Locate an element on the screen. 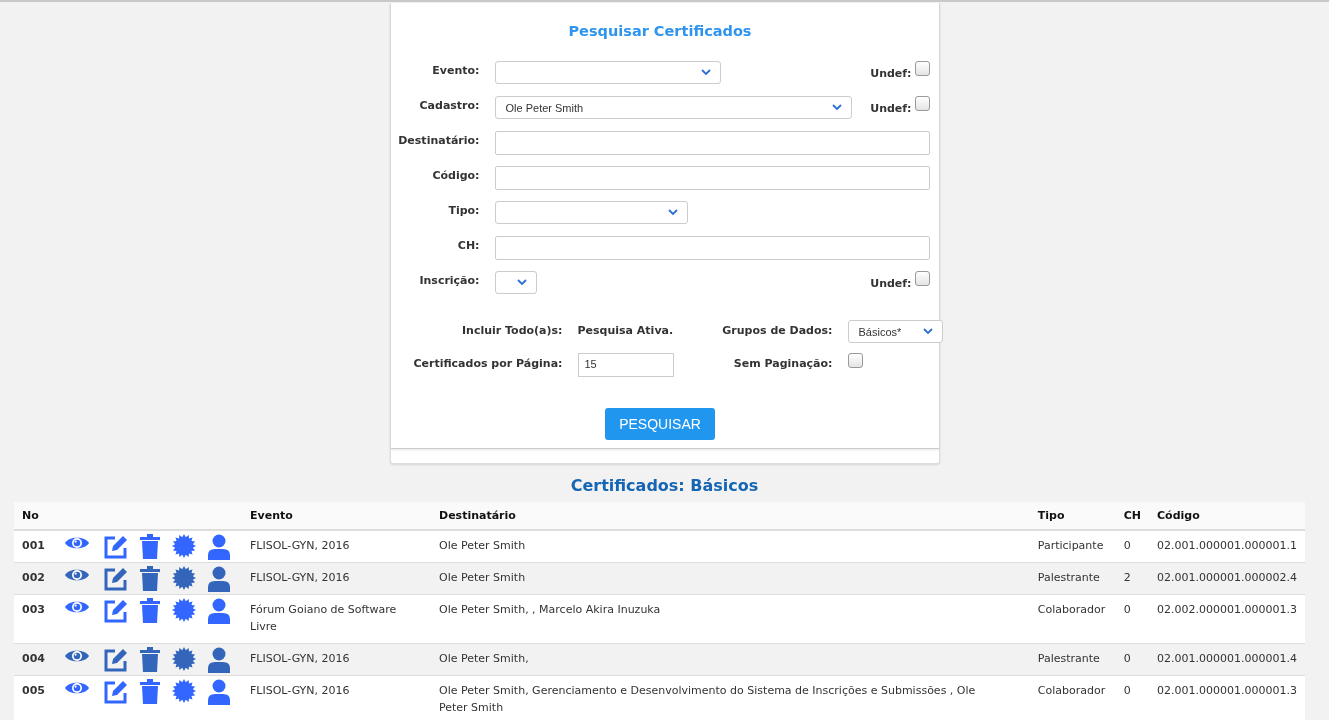  table-cell: 001 is located at coordinates (34, 546).